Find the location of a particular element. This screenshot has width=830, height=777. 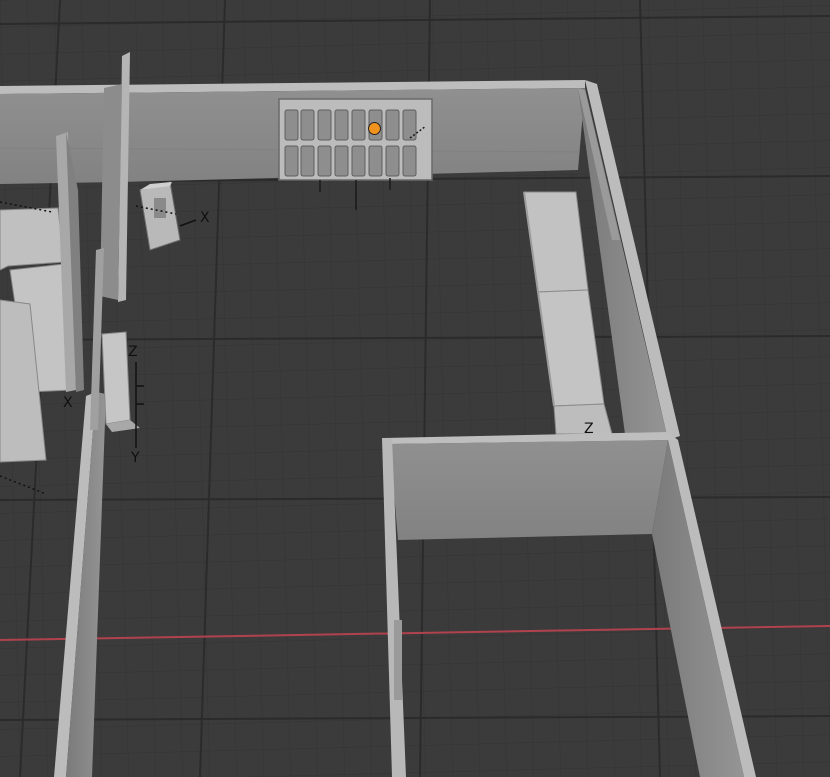

cabinet-x-axis-label: X is located at coordinates (205, 218).